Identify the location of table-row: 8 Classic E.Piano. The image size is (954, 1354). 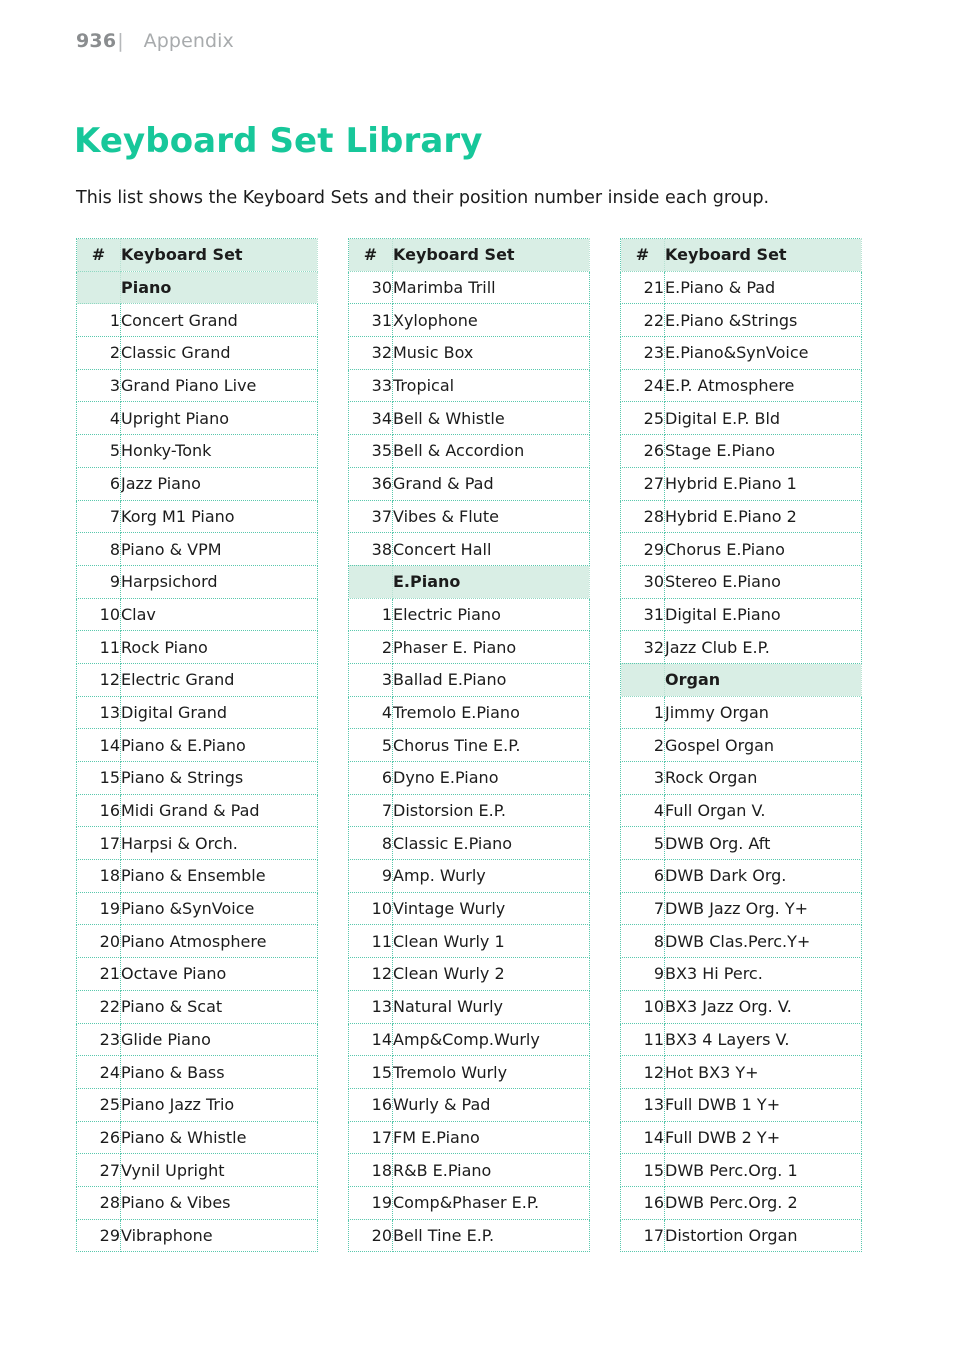
(469, 843).